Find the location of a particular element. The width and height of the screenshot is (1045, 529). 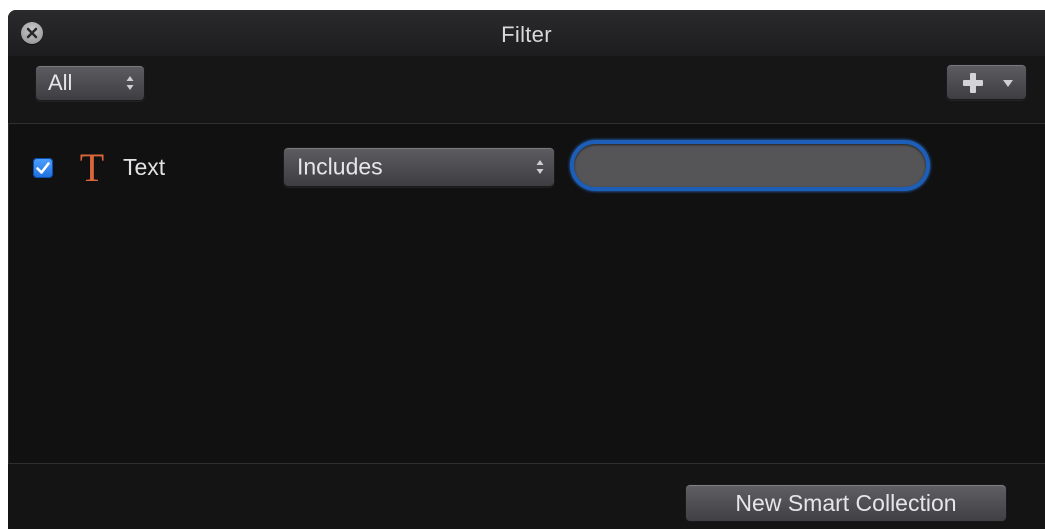

rule-type-label: Text is located at coordinates (144, 167).